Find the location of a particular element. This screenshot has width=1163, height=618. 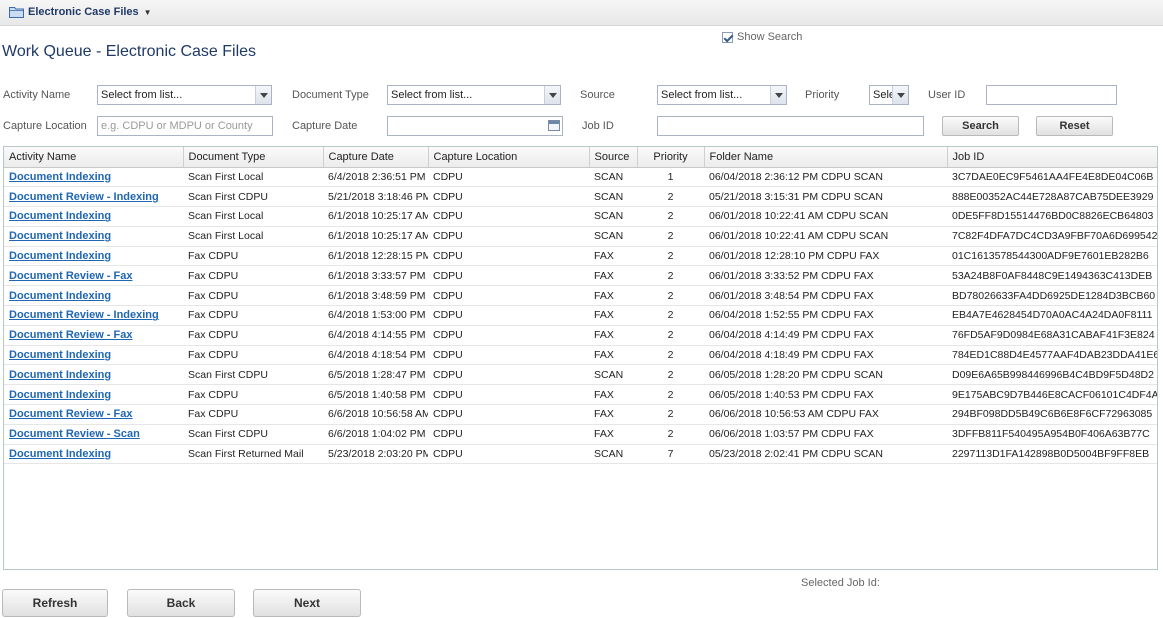

capture-location-input is located at coordinates (185, 126).